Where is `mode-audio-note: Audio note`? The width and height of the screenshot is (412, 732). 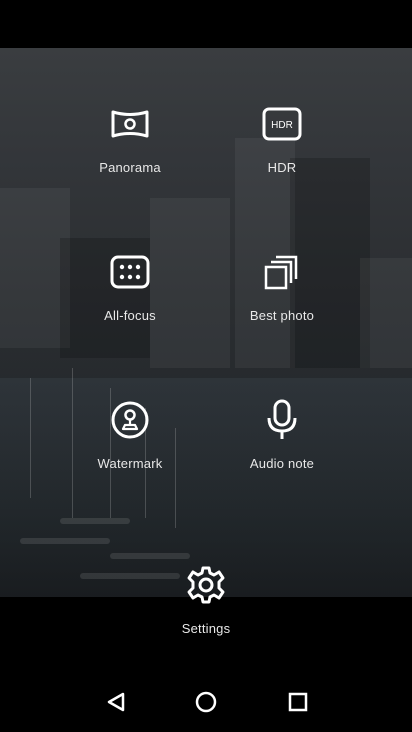 mode-audio-note: Audio note is located at coordinates (282, 438).